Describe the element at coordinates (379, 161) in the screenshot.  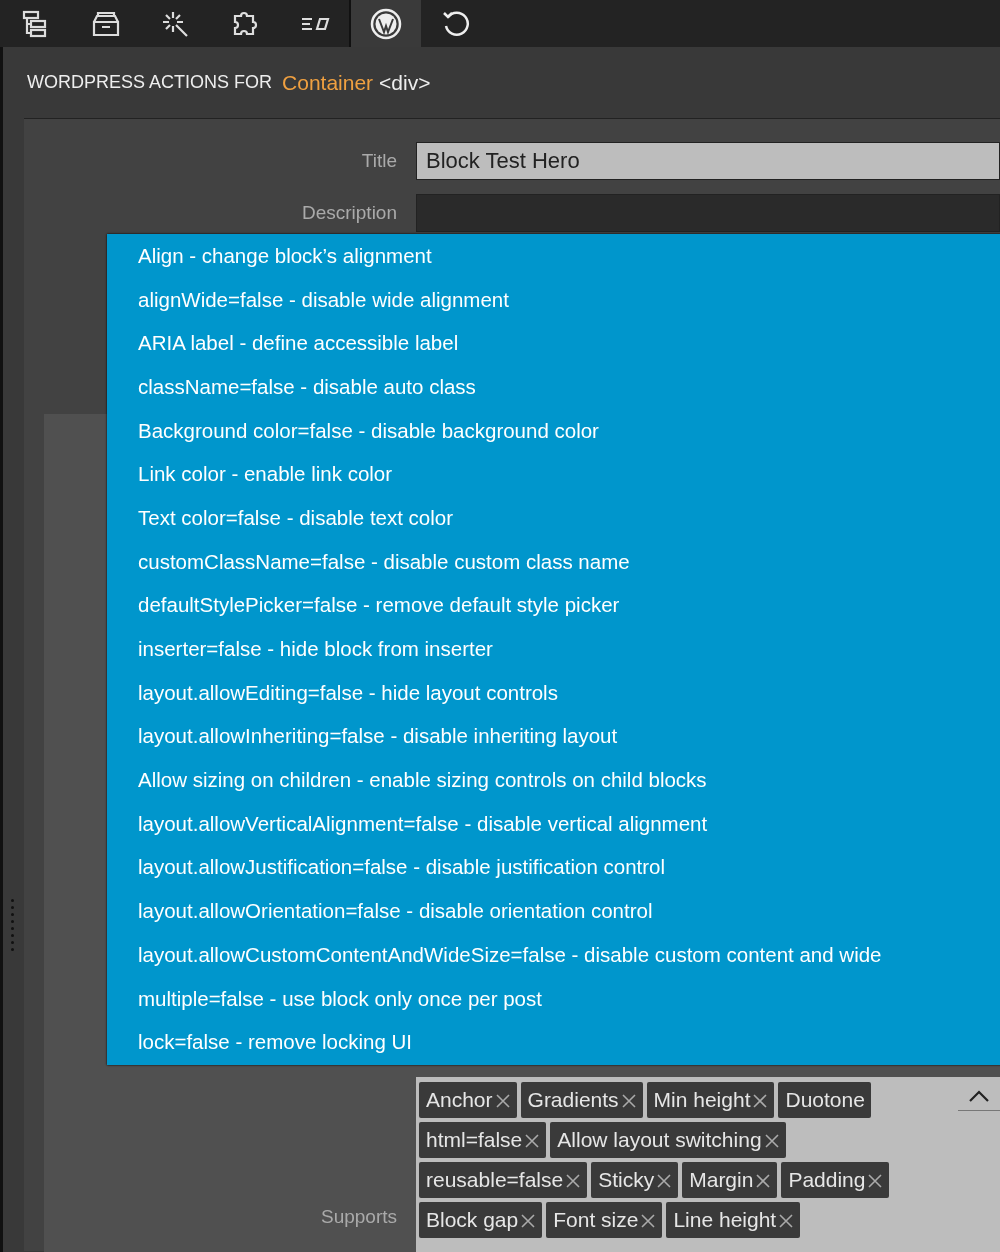
I see `field-label: Title` at that location.